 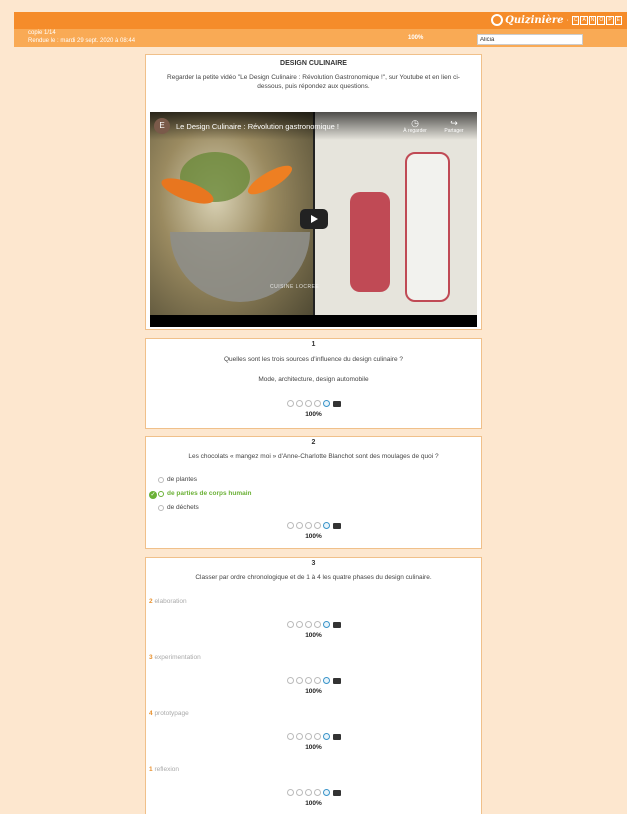 I want to click on page-title: DESIGN CULINAIRE, so click(x=313, y=63).